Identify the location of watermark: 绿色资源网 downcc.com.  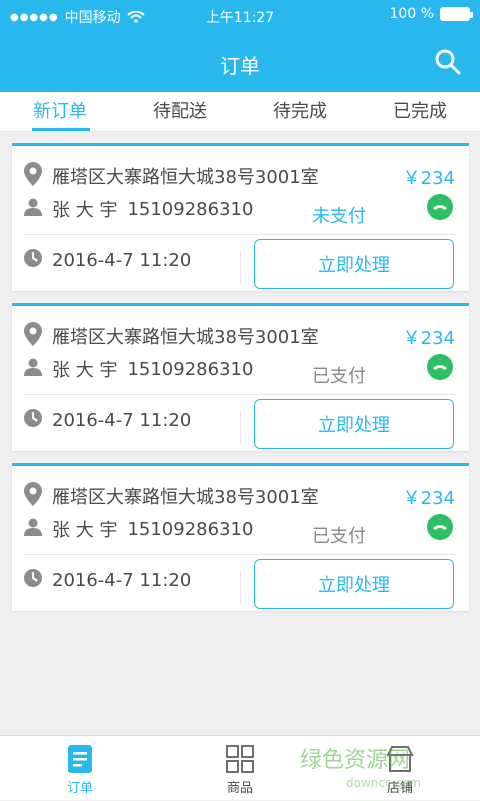
(387, 770).